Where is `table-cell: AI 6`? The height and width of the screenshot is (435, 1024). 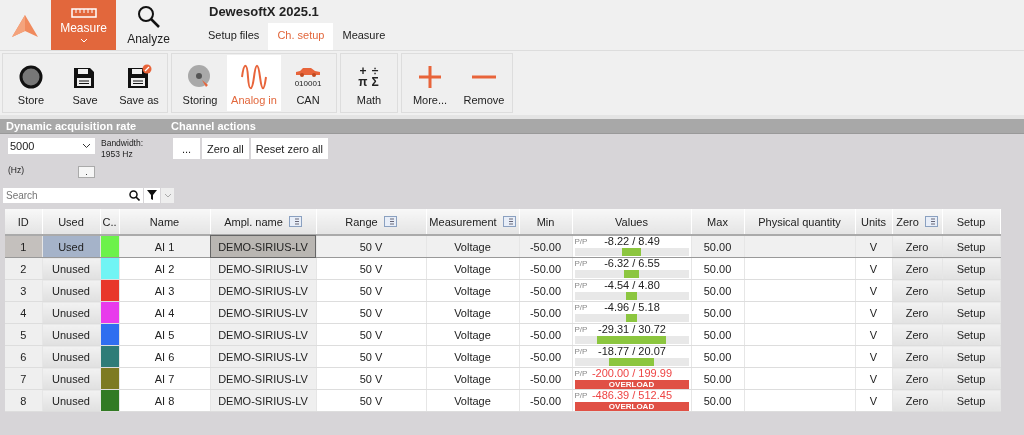 table-cell: AI 6 is located at coordinates (164, 356).